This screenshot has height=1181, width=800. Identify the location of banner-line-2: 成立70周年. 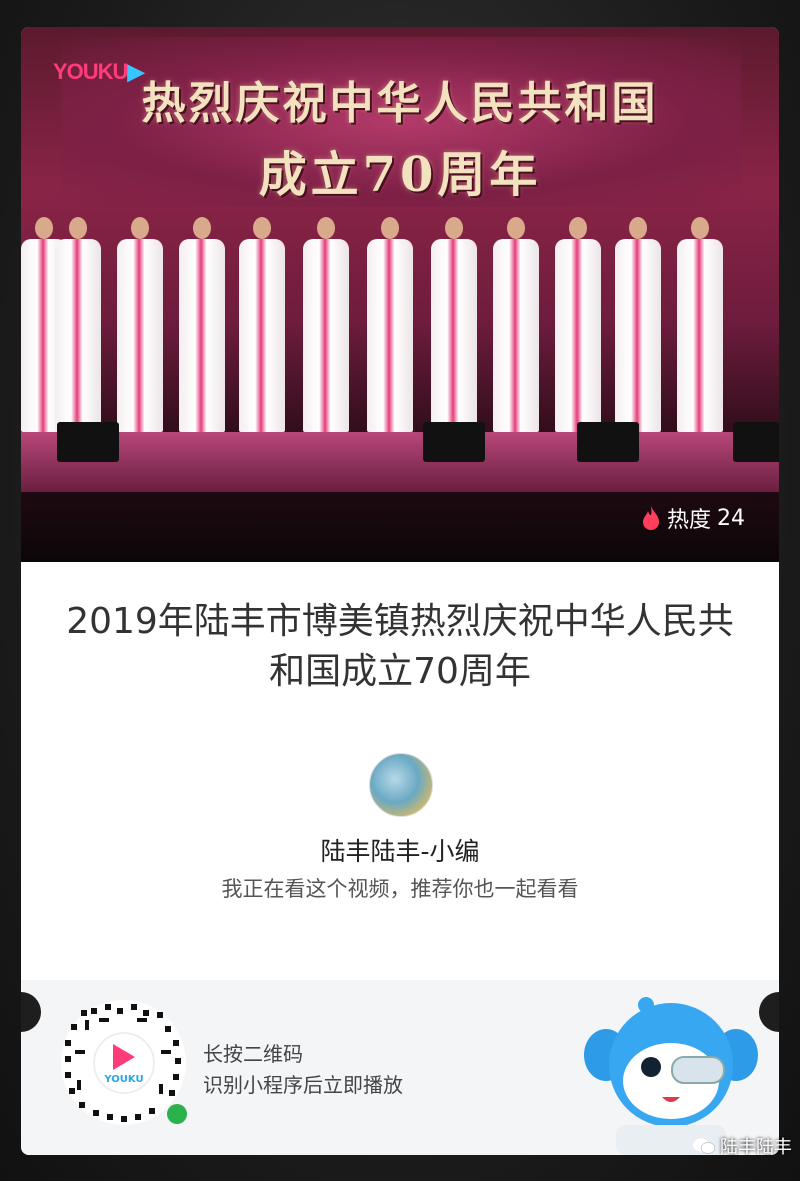
(400, 175).